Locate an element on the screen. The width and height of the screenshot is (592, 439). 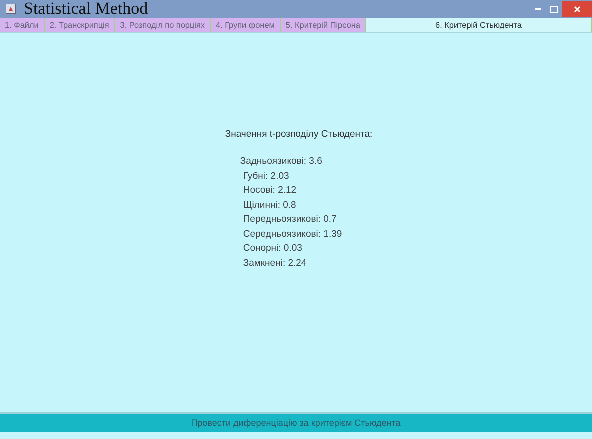
close-button is located at coordinates (577, 9).